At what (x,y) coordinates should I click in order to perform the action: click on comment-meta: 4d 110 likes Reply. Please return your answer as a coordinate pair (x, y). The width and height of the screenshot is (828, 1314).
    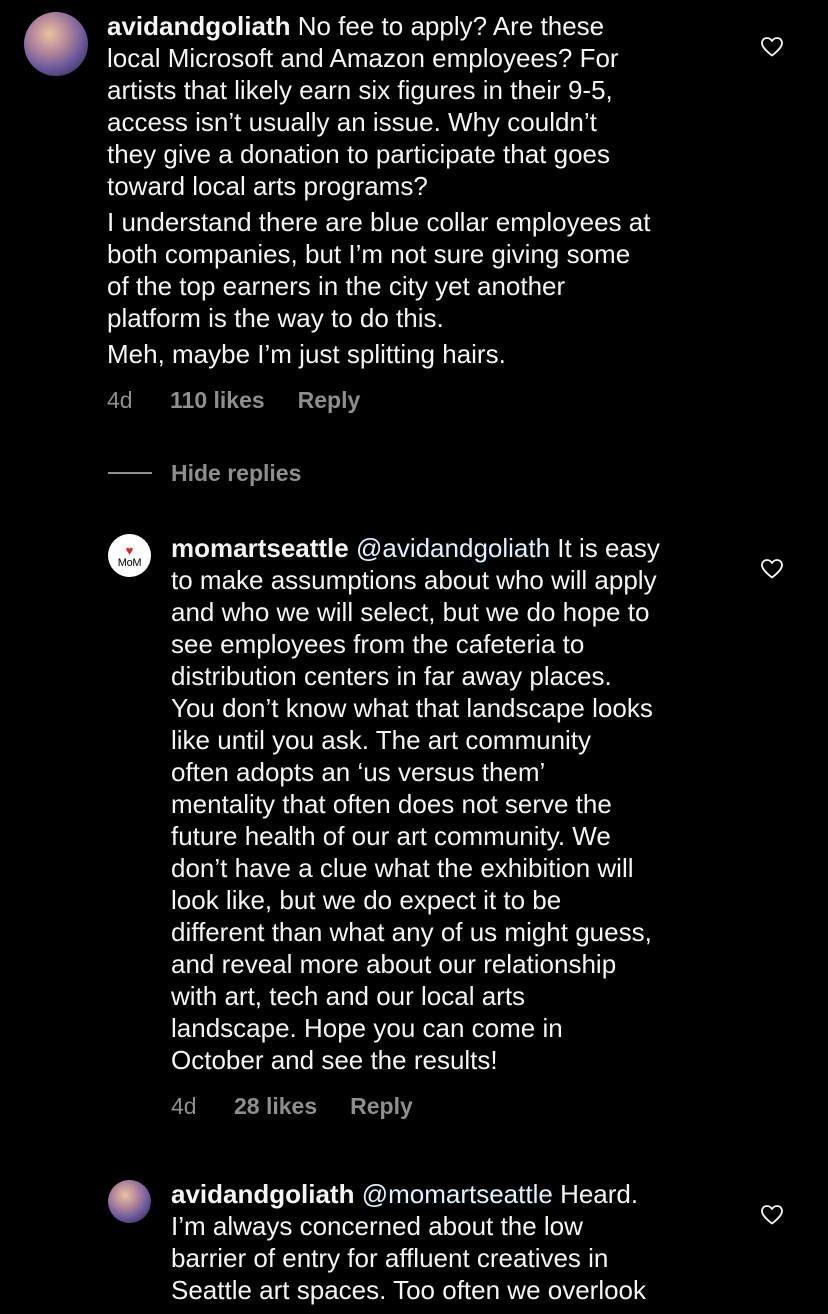
    Looking at the image, I should click on (233, 400).